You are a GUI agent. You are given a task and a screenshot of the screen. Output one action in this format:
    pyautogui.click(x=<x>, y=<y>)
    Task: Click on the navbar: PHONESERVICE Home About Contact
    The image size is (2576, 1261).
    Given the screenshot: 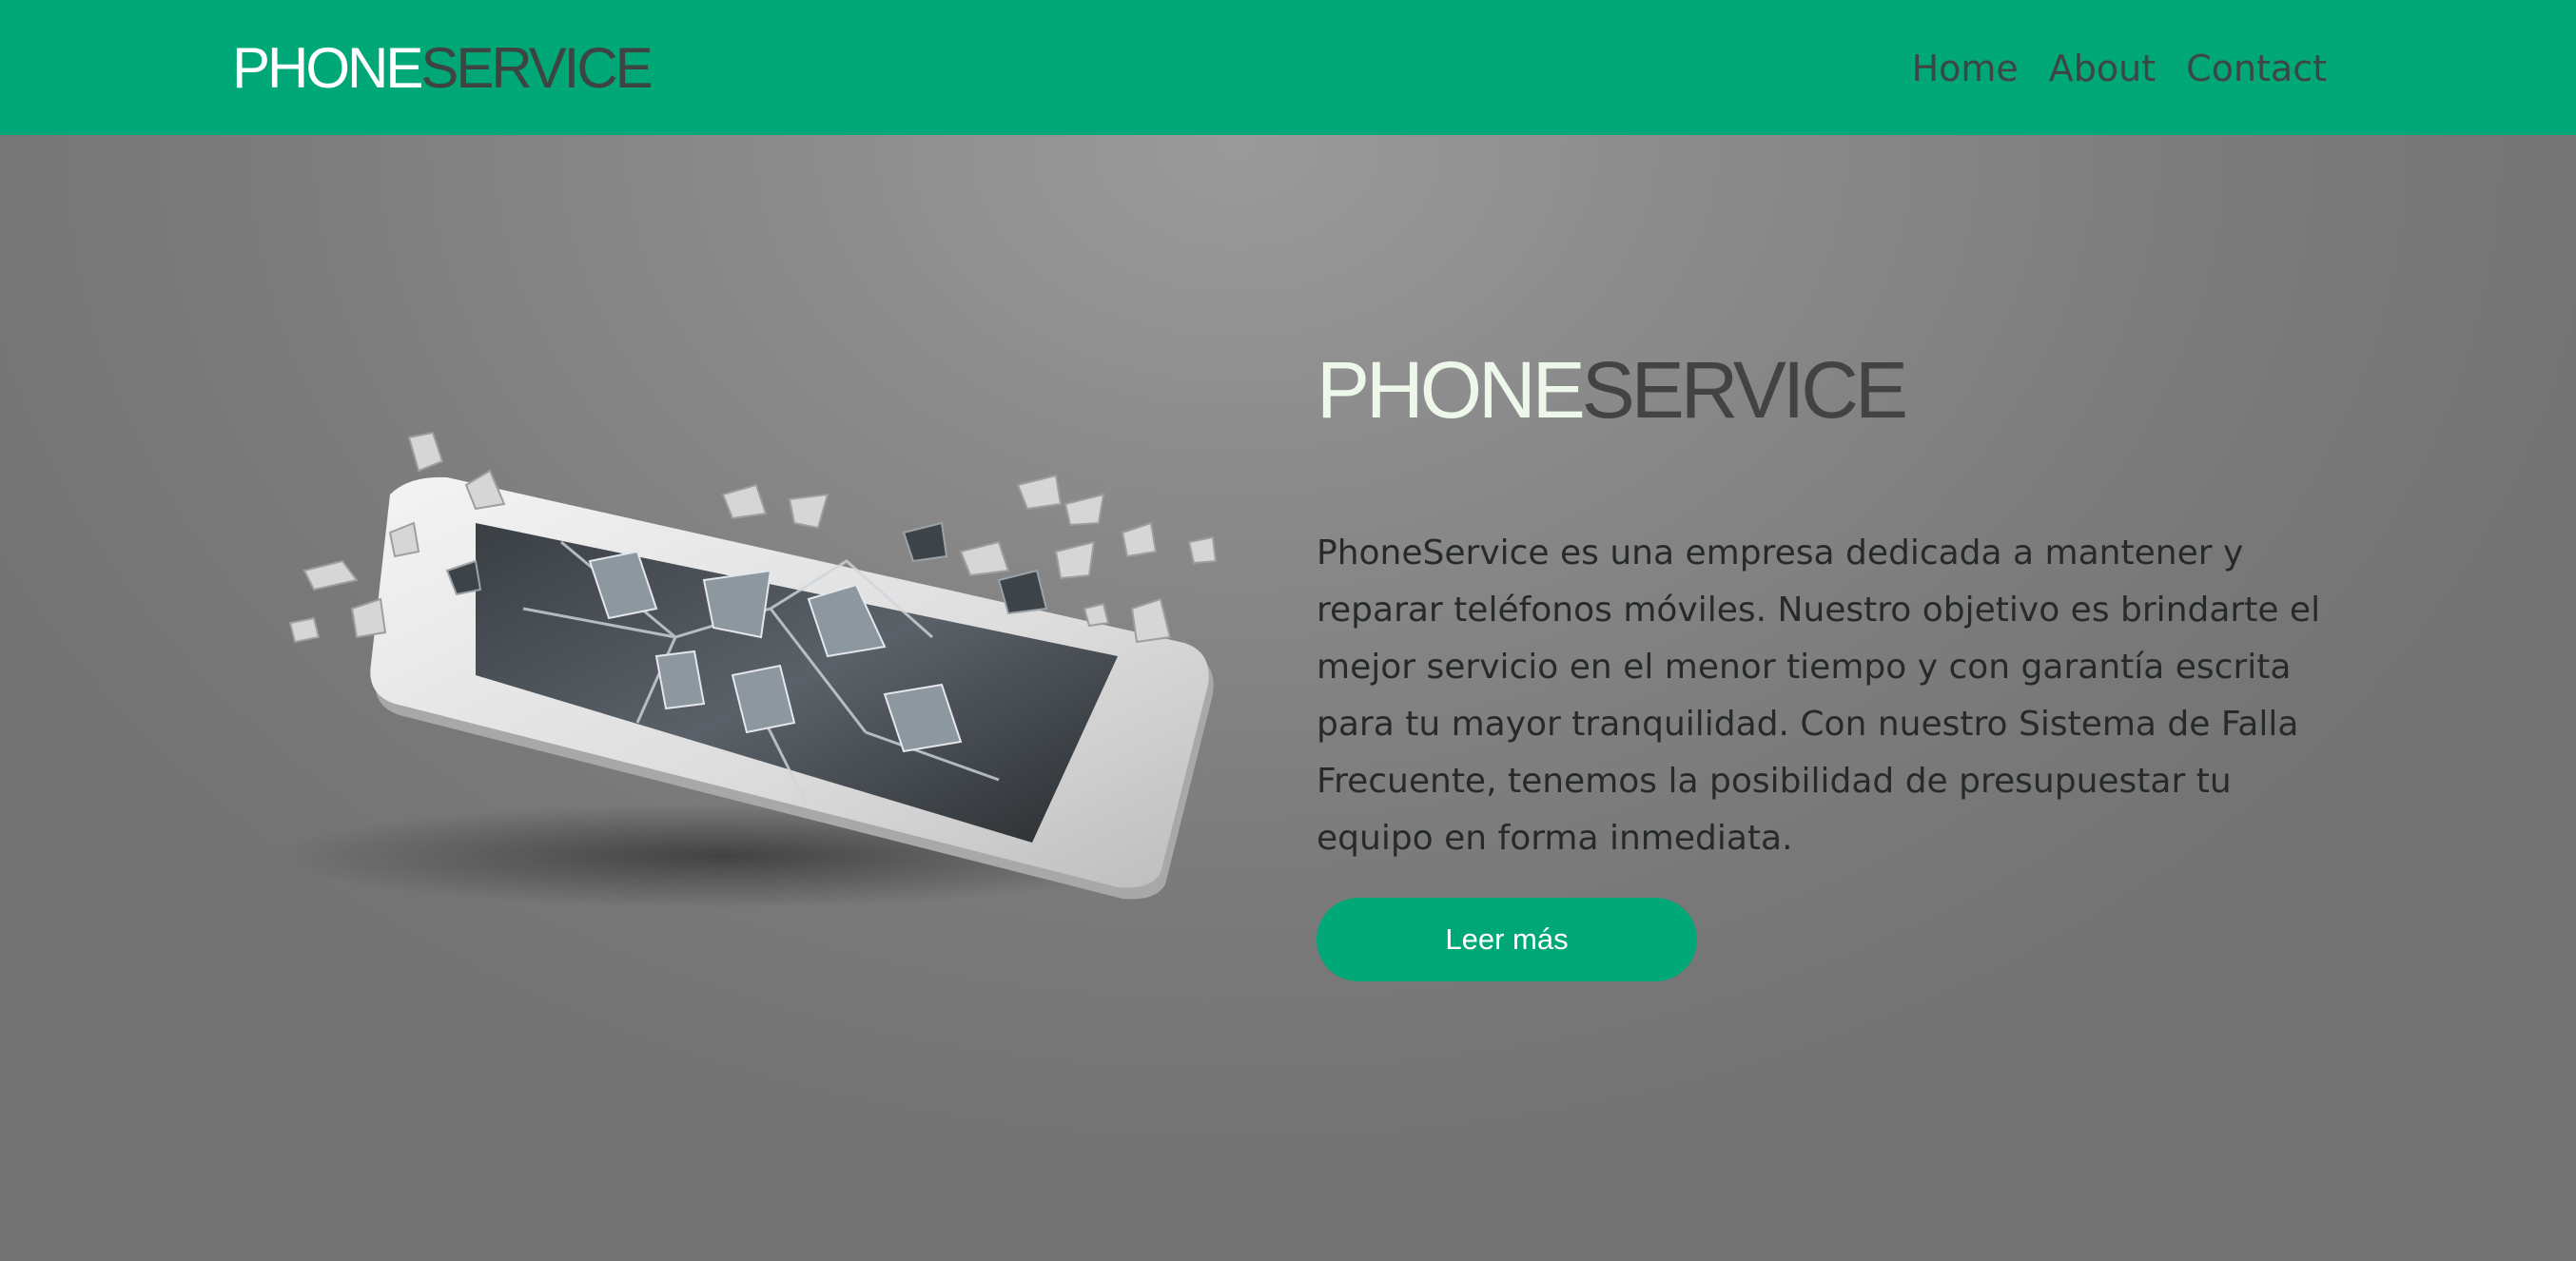 What is the action you would take?
    pyautogui.click(x=1288, y=67)
    